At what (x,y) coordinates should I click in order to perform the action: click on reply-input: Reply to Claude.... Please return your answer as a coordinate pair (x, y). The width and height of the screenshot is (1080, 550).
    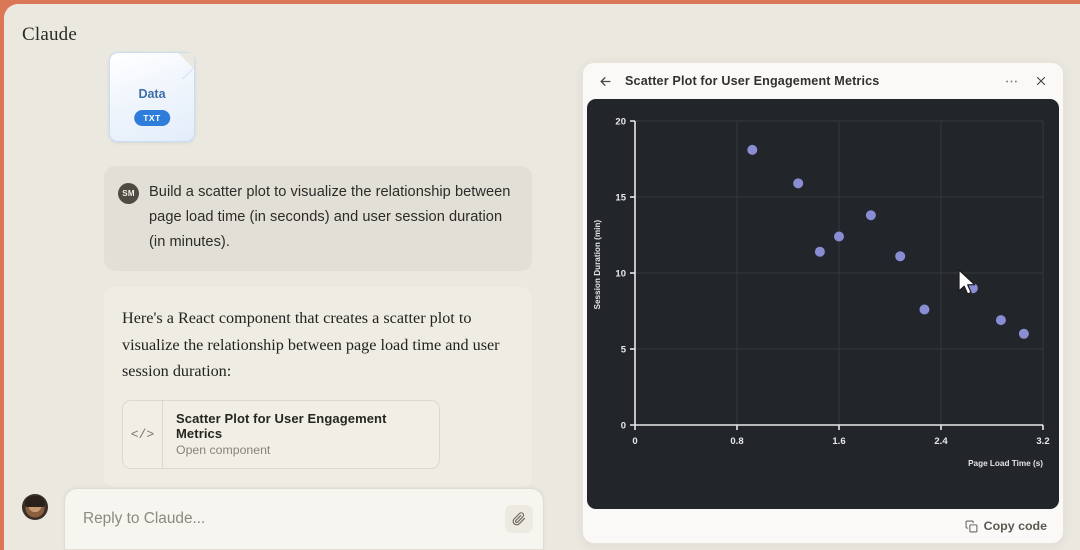
    Looking at the image, I should click on (294, 519).